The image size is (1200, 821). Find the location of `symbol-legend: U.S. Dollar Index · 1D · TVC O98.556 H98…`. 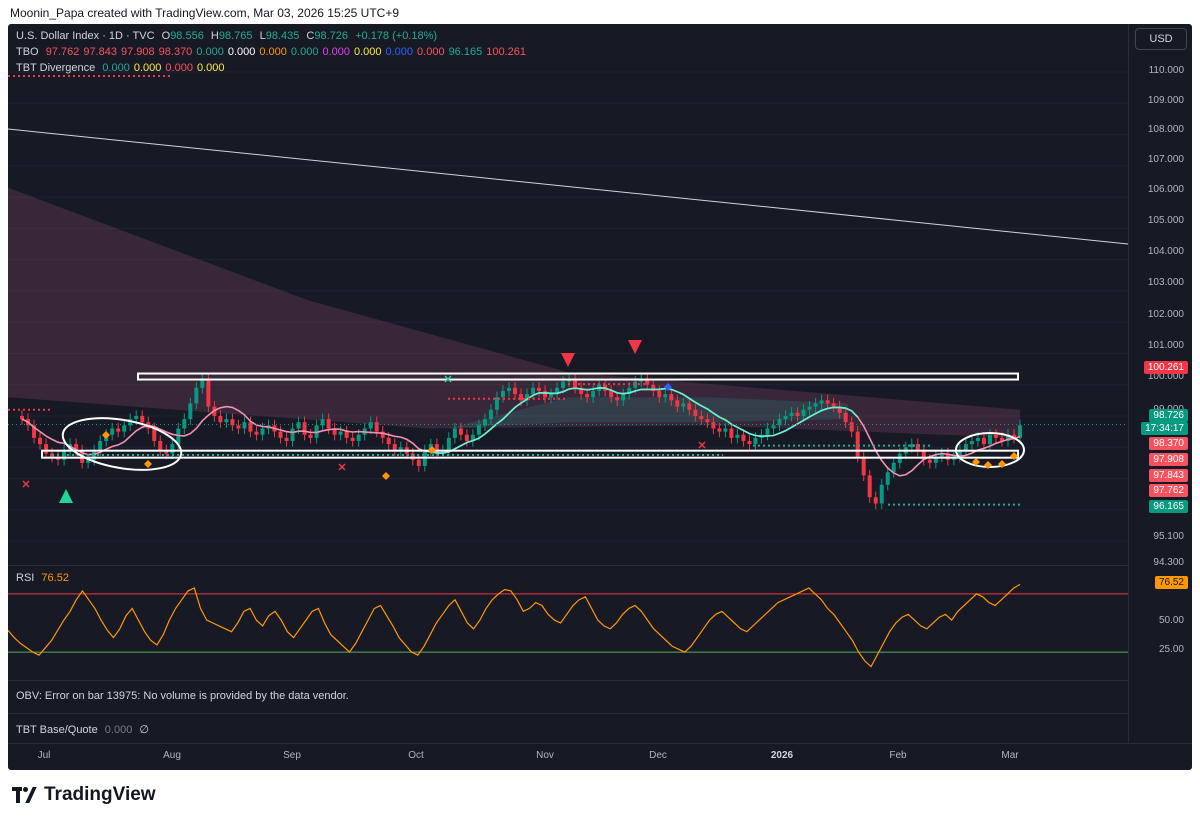

symbol-legend: U.S. Dollar Index · 1D · TVC O98.556 H98… is located at coordinates (228, 36).